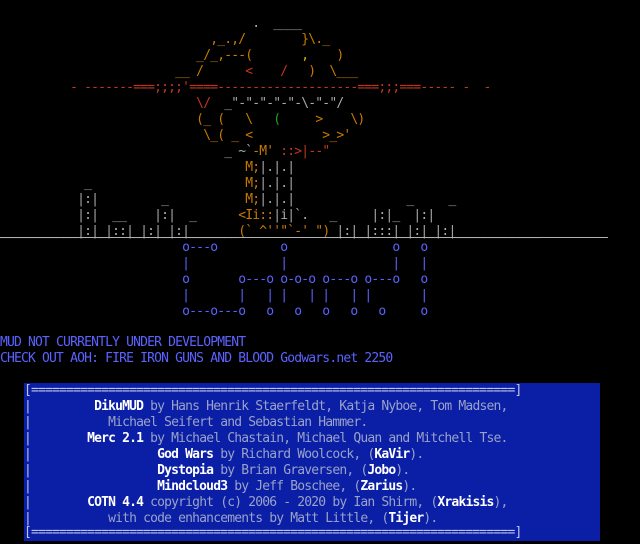  I want to click on credit-name: Mindcloud3, so click(192, 486).